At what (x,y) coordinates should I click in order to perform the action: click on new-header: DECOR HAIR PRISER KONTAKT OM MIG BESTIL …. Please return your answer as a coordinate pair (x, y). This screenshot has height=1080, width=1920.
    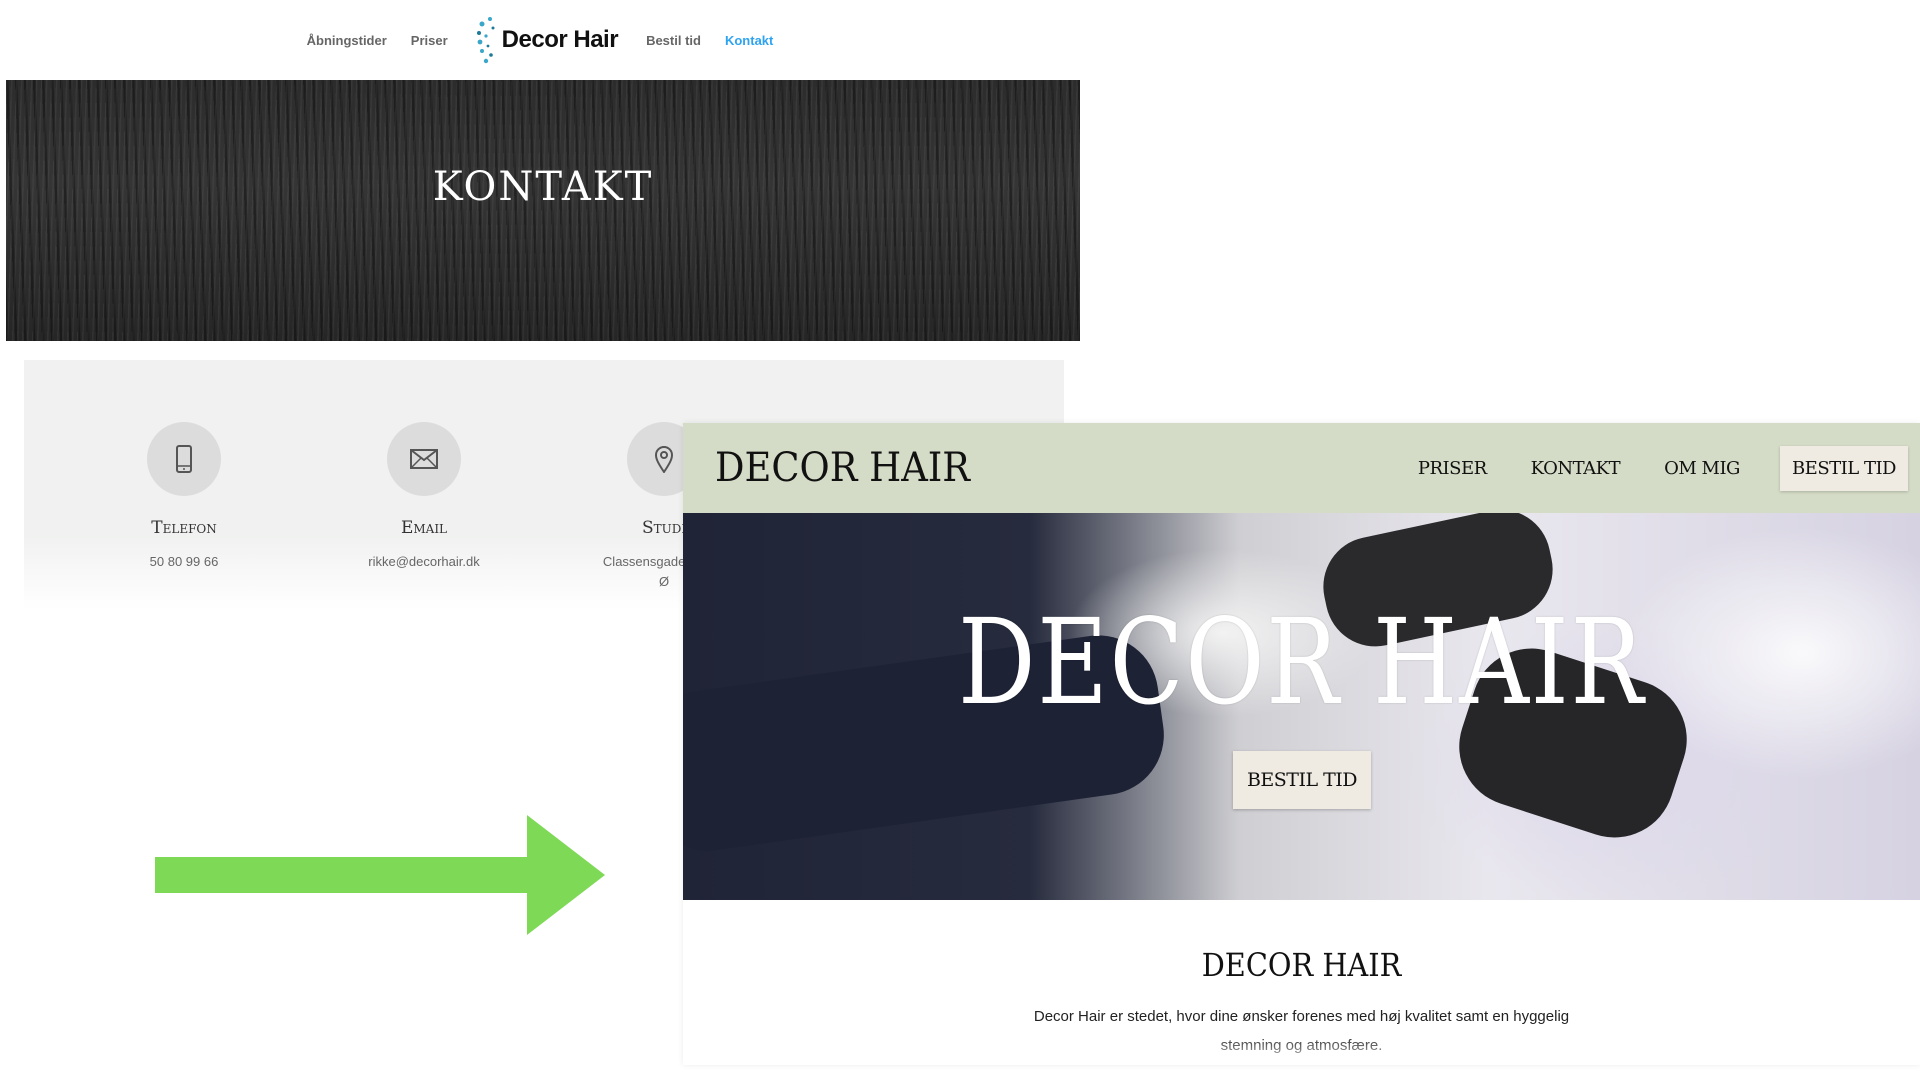
    Looking at the image, I should click on (1301, 468).